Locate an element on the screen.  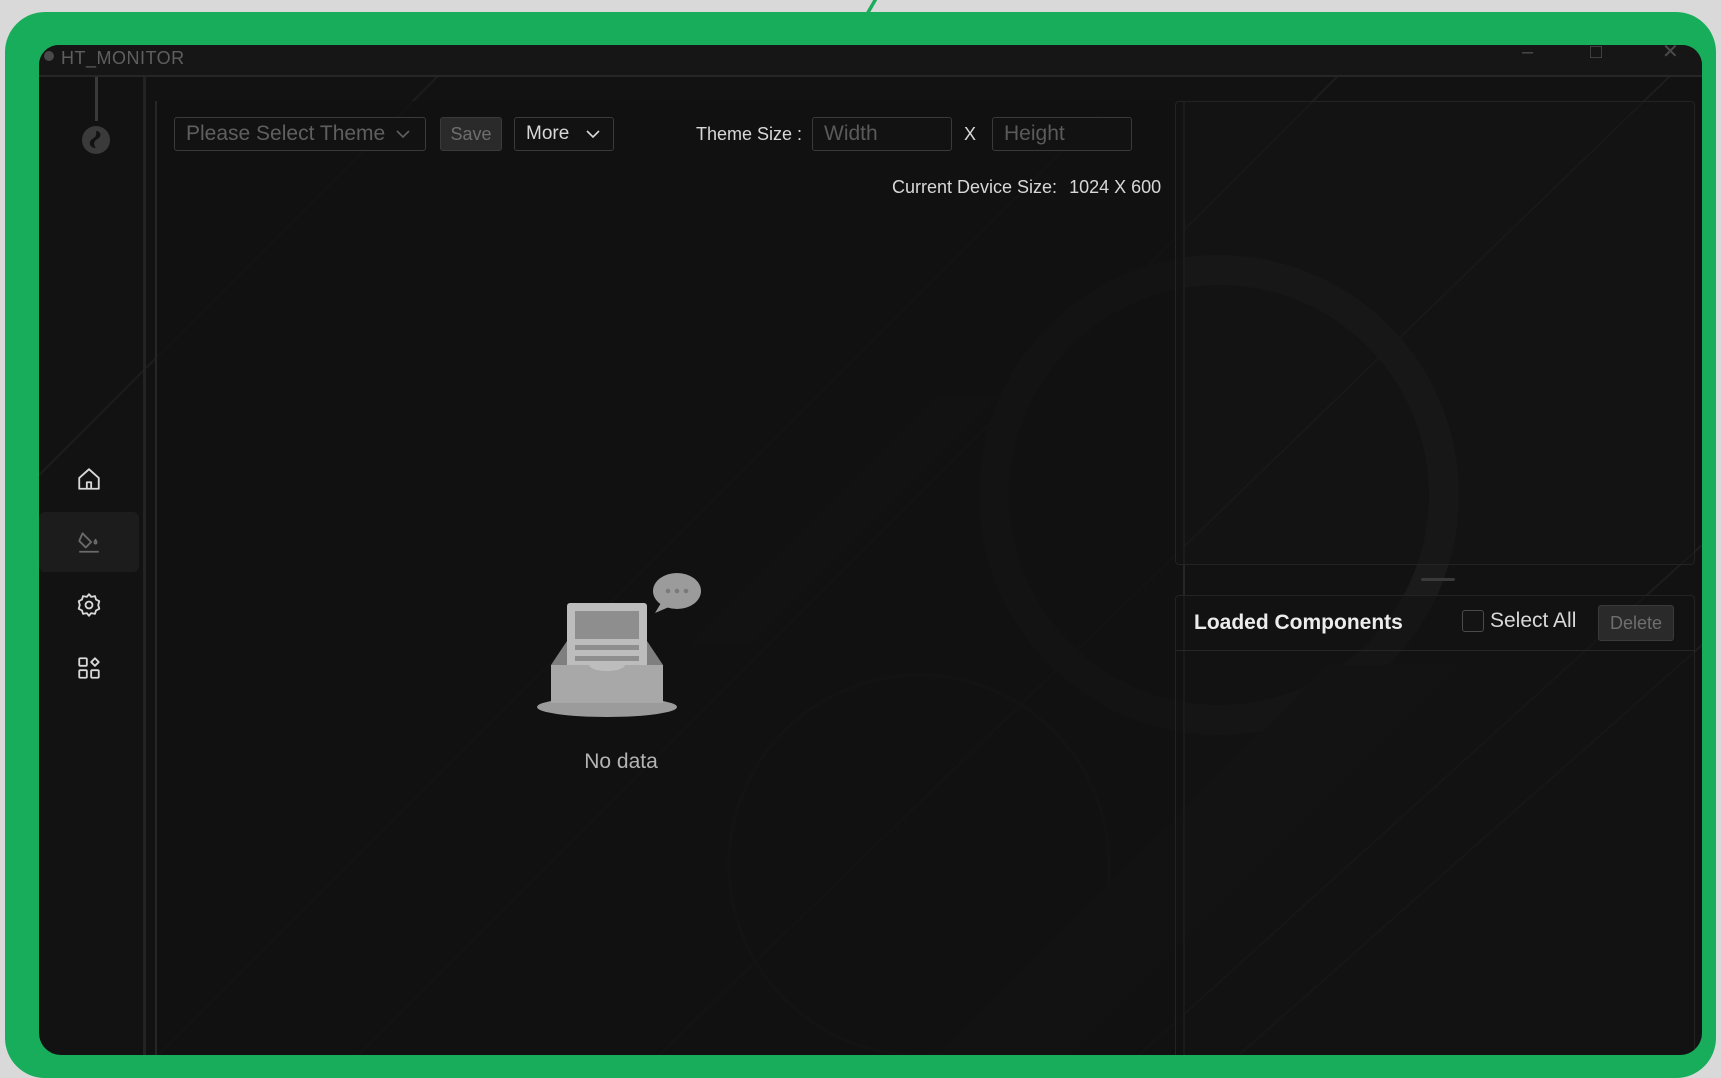
sidebar-item-settings is located at coordinates (89, 605).